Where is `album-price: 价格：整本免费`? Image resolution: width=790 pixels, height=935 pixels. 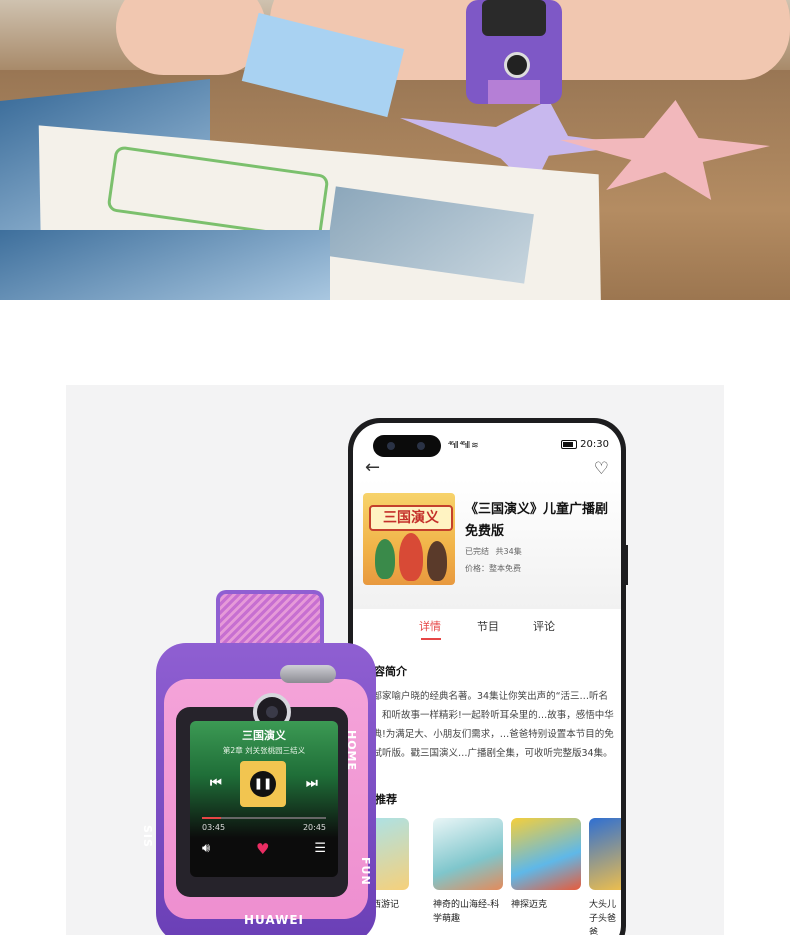 album-price: 价格：整本免费 is located at coordinates (493, 568).